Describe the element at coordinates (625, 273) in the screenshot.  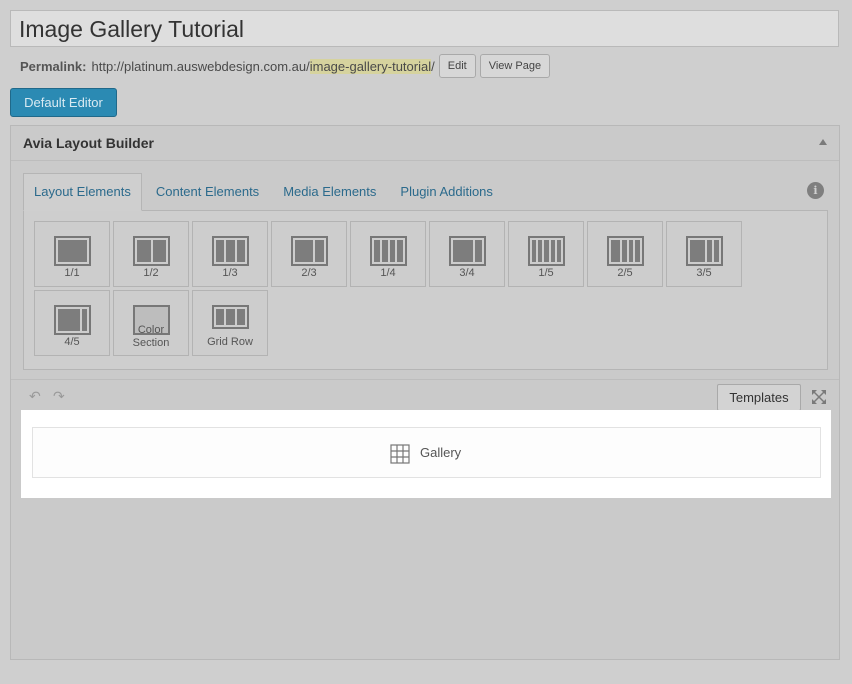
I see `element-label: 2/5` at that location.